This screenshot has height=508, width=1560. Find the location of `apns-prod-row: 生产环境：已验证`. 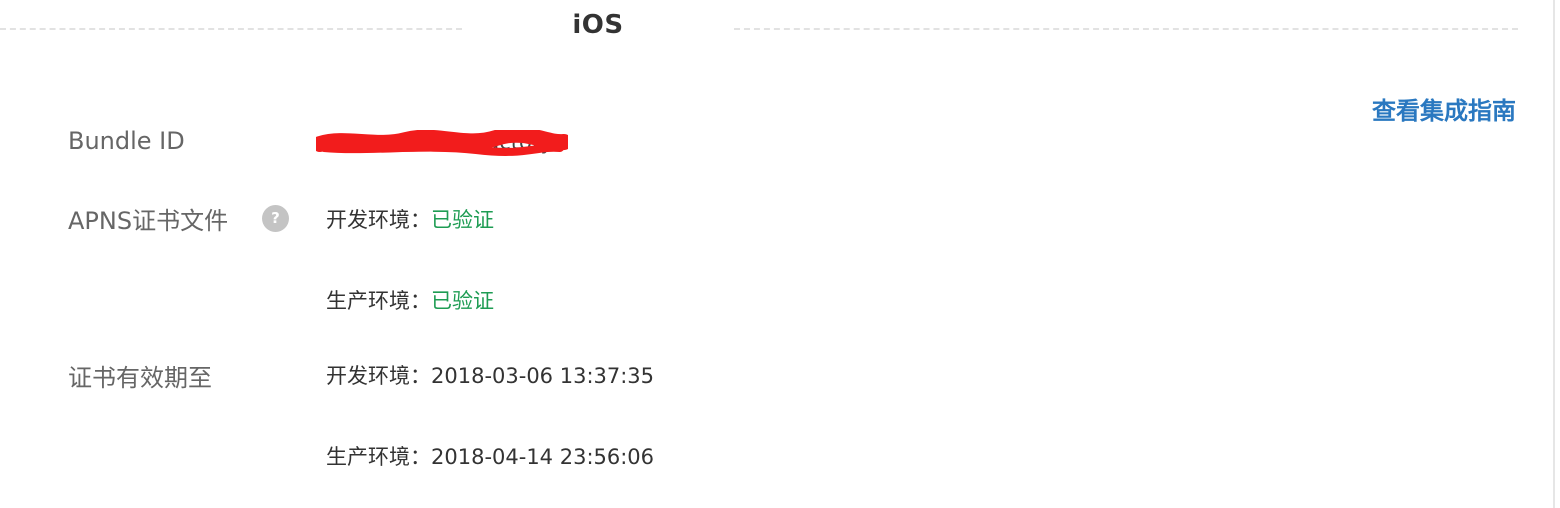

apns-prod-row: 生产环境：已验证 is located at coordinates (410, 300).